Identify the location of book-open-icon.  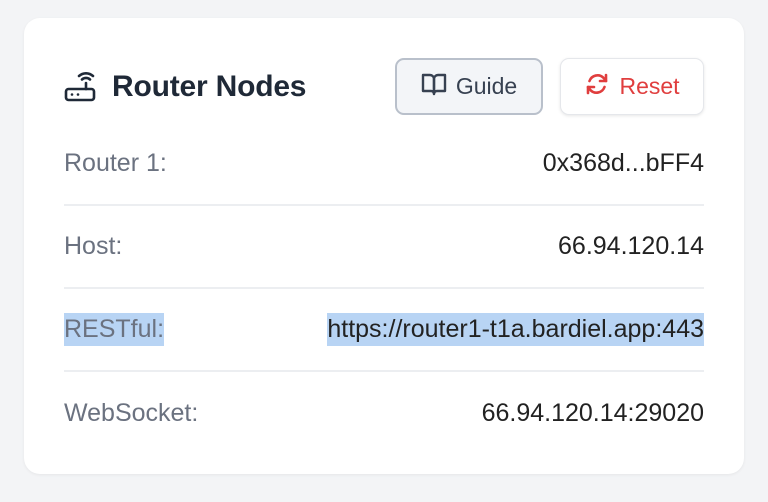
(434, 87).